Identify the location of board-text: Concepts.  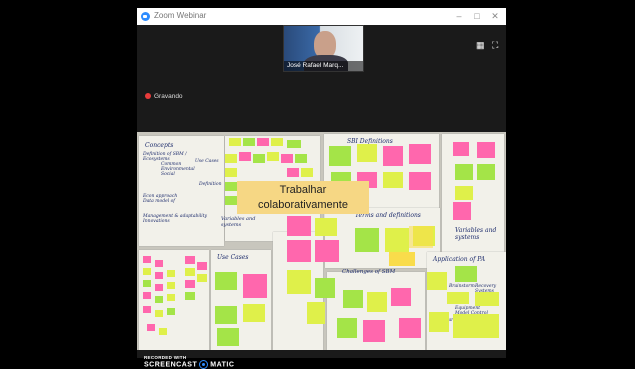
(159, 145).